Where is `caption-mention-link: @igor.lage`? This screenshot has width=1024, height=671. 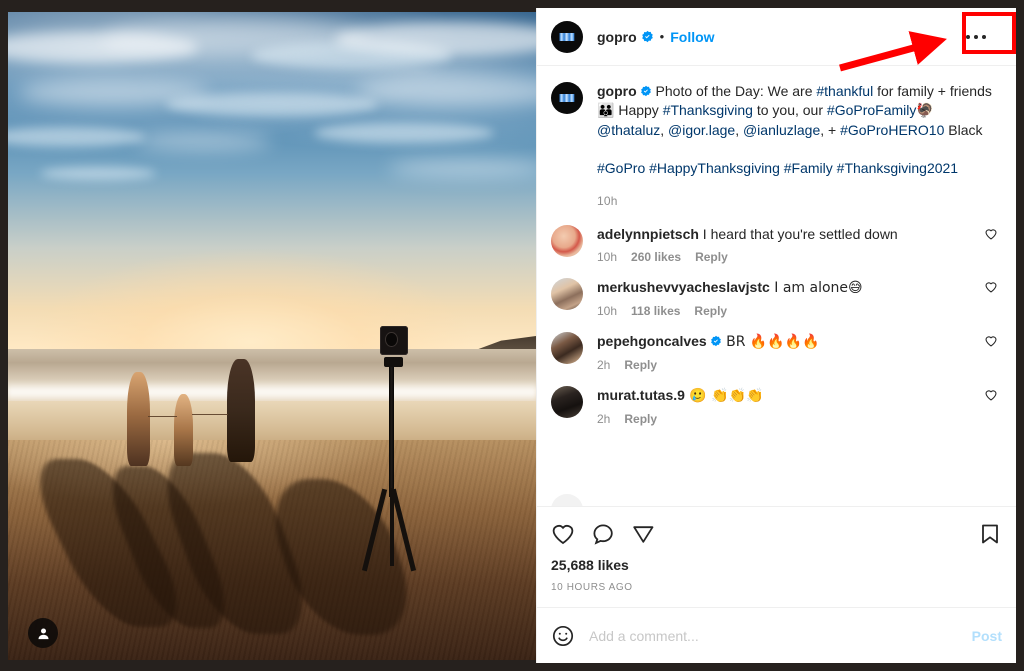 caption-mention-link: @igor.lage is located at coordinates (701, 130).